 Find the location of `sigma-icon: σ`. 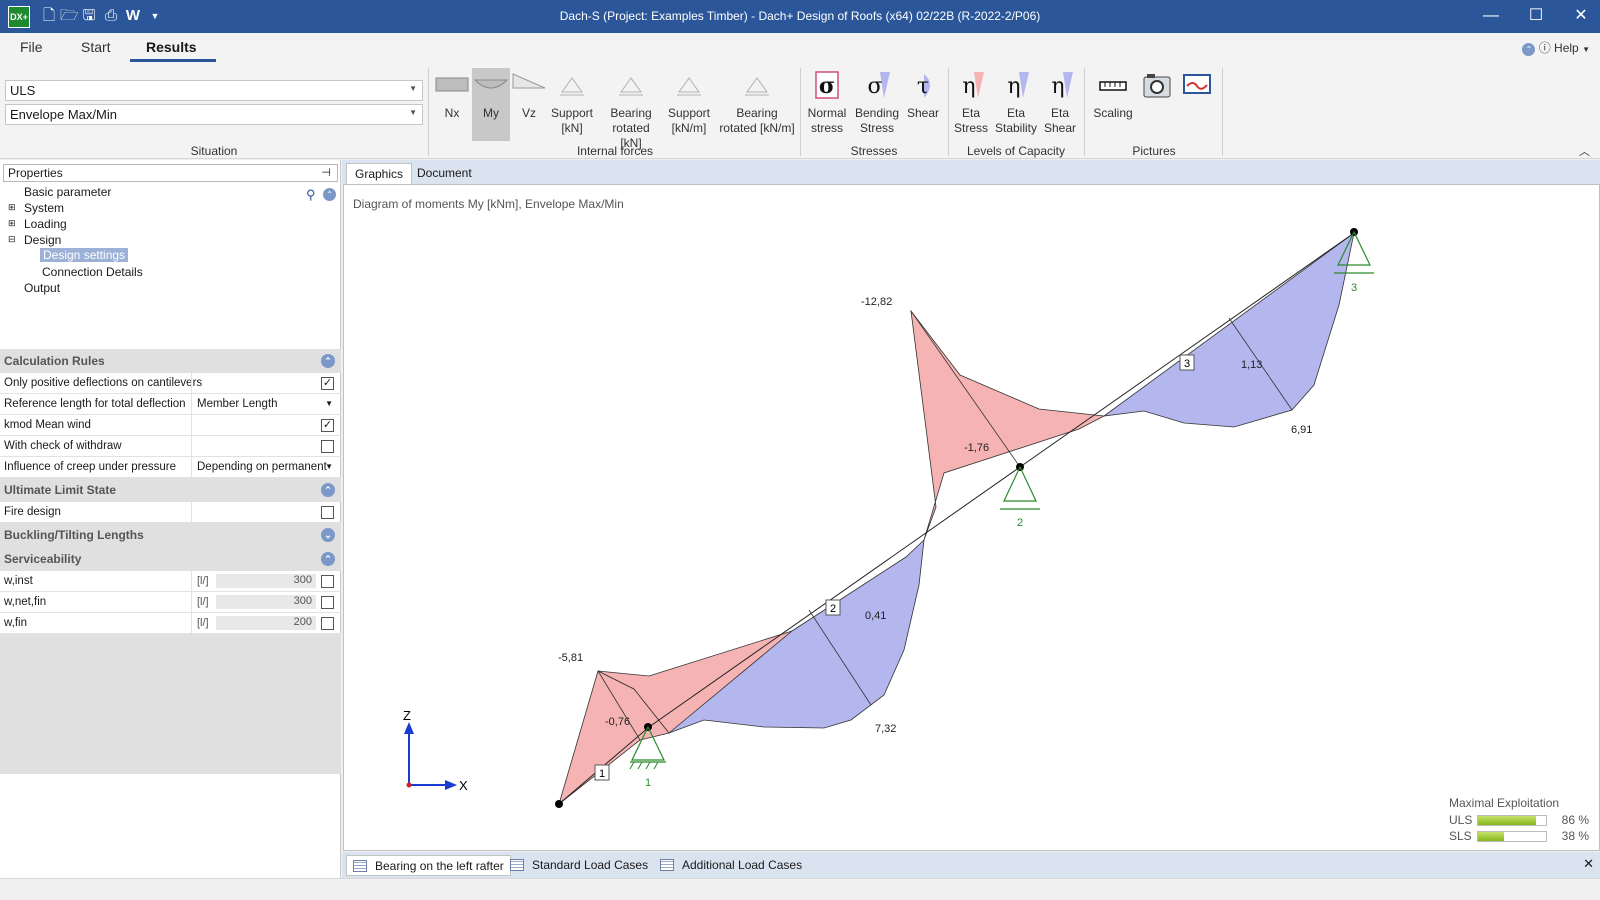

sigma-icon: σ is located at coordinates (878, 85).